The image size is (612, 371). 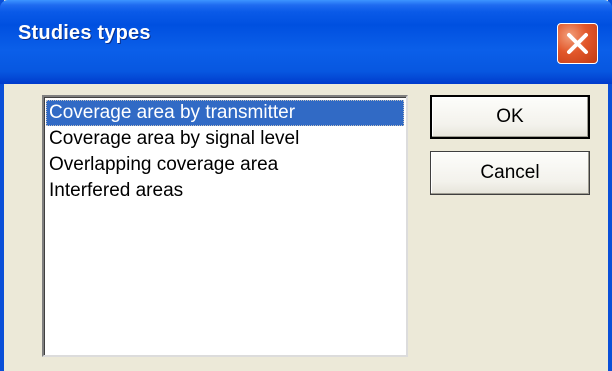 What do you see at coordinates (510, 173) in the screenshot?
I see `cancel-button: Cancel` at bounding box center [510, 173].